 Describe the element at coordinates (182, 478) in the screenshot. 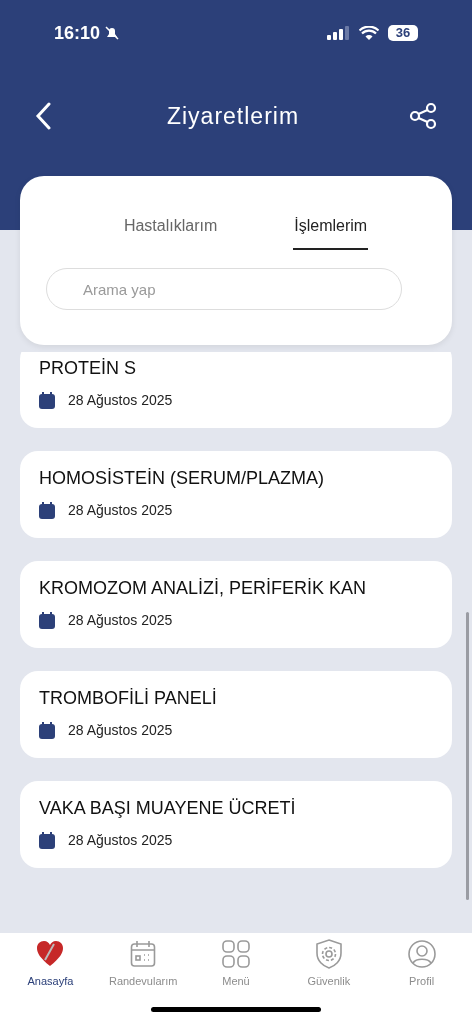

I see `record-name: HOMOSİSTEİN (SERUM/PLAZMA)` at that location.